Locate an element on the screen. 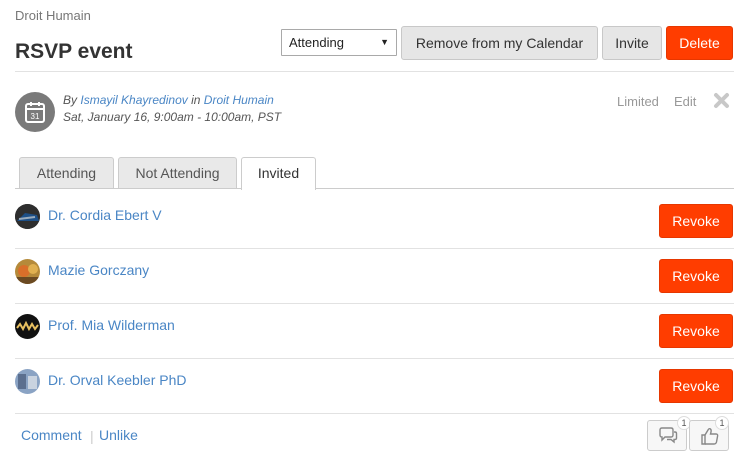 The width and height of the screenshot is (749, 459). invitee-name: Dr. Cordia Ebert V is located at coordinates (105, 215).